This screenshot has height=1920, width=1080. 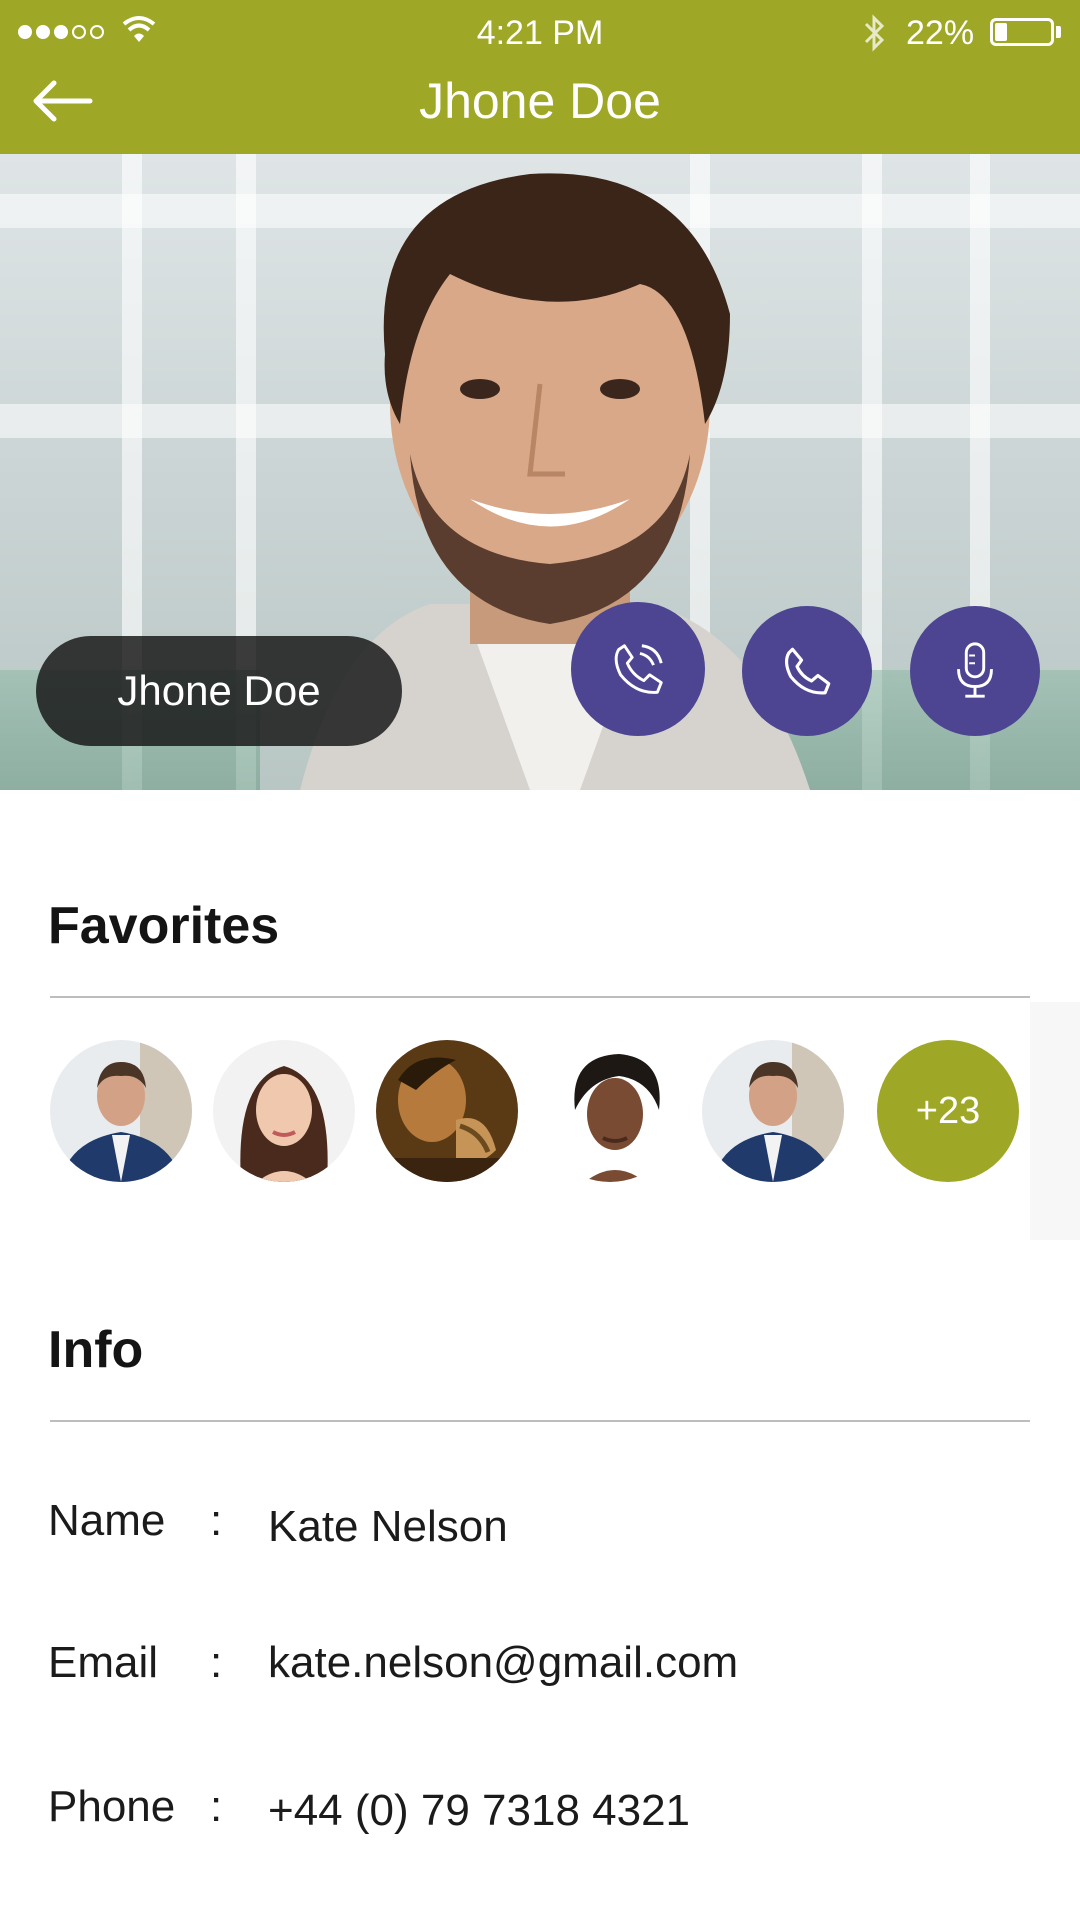 I want to click on profile-name-badge: Jhone Doe, so click(x=219, y=691).